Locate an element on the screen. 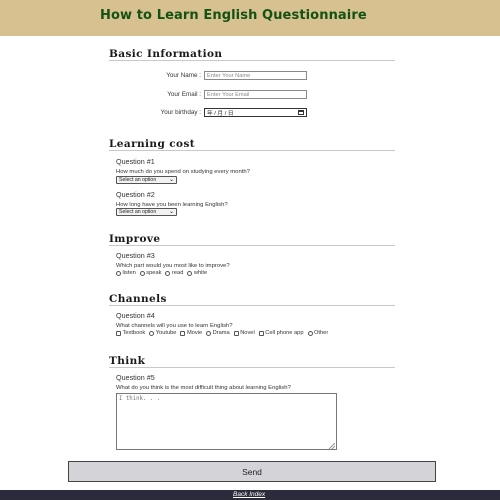  section-title-basic-information: Basic Information is located at coordinates (166, 54).